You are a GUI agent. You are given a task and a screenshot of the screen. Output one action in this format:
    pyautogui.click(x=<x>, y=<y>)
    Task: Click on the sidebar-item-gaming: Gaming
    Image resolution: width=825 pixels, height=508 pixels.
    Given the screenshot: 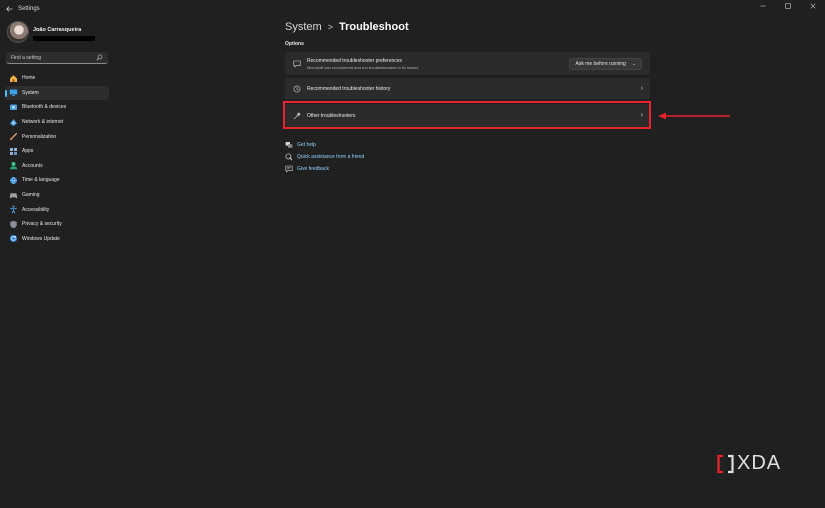 What is the action you would take?
    pyautogui.click(x=57, y=195)
    